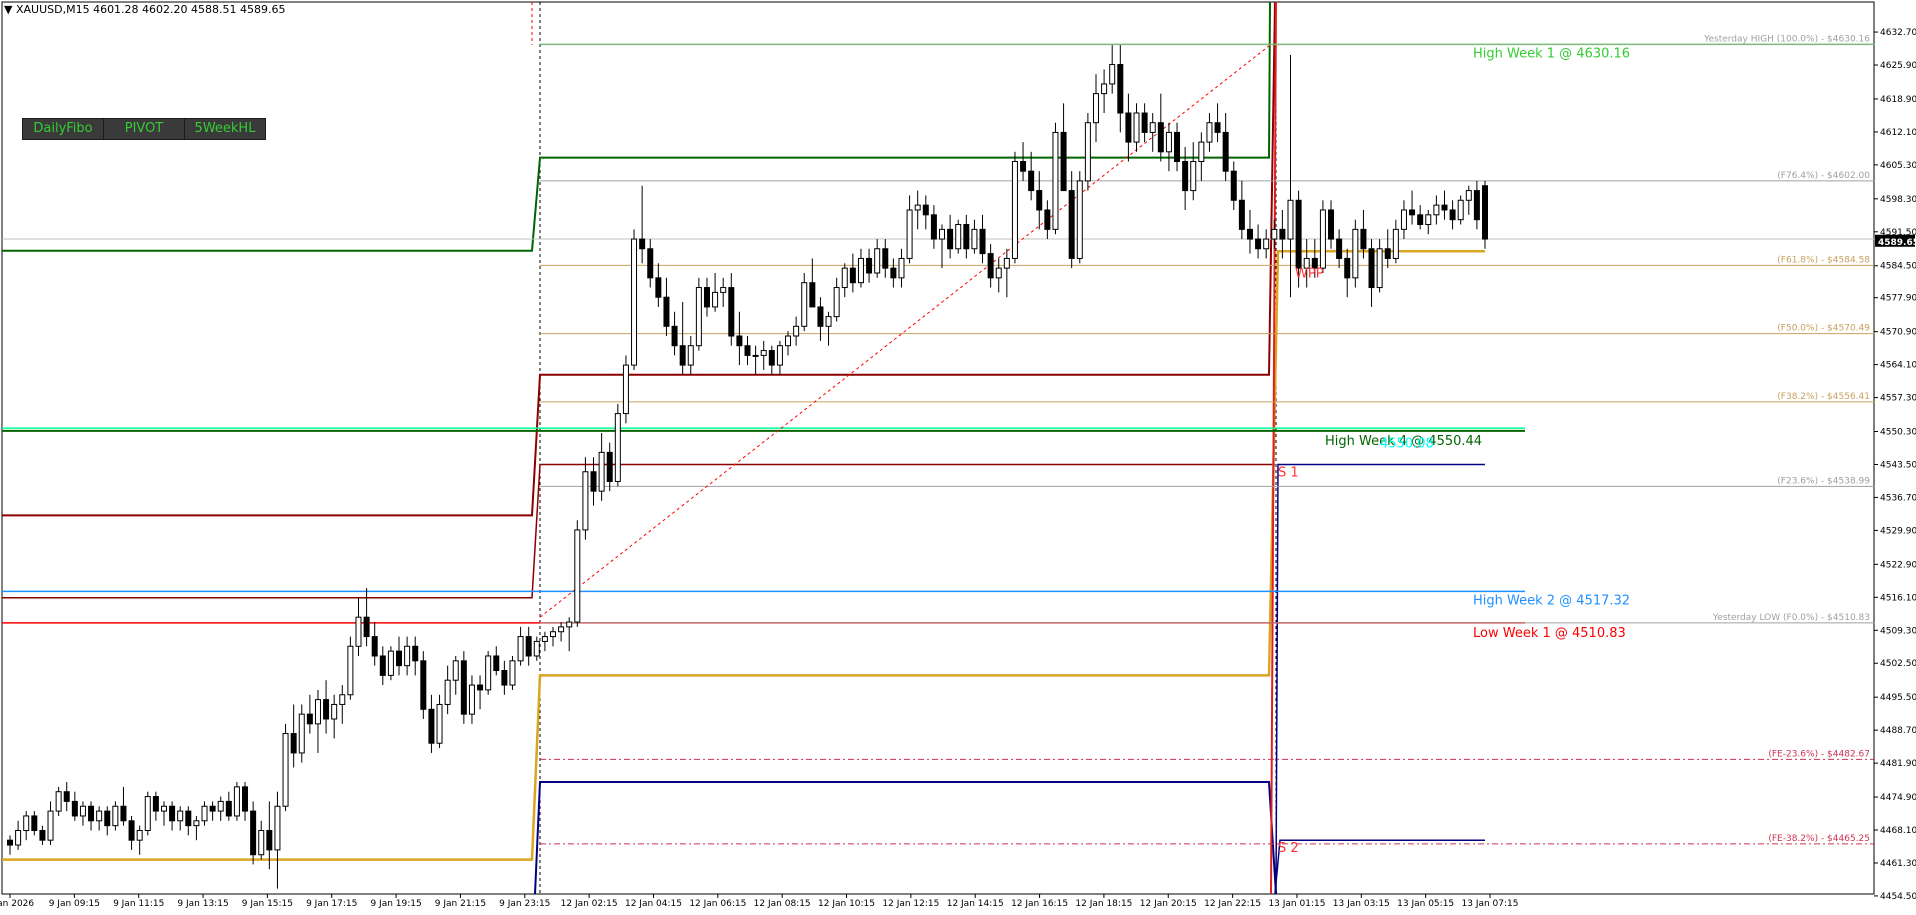 The width and height of the screenshot is (1916, 915). Describe the element at coordinates (1039, 904) in the screenshot. I see `x-tick-label: 12 Jan 16:15` at that location.